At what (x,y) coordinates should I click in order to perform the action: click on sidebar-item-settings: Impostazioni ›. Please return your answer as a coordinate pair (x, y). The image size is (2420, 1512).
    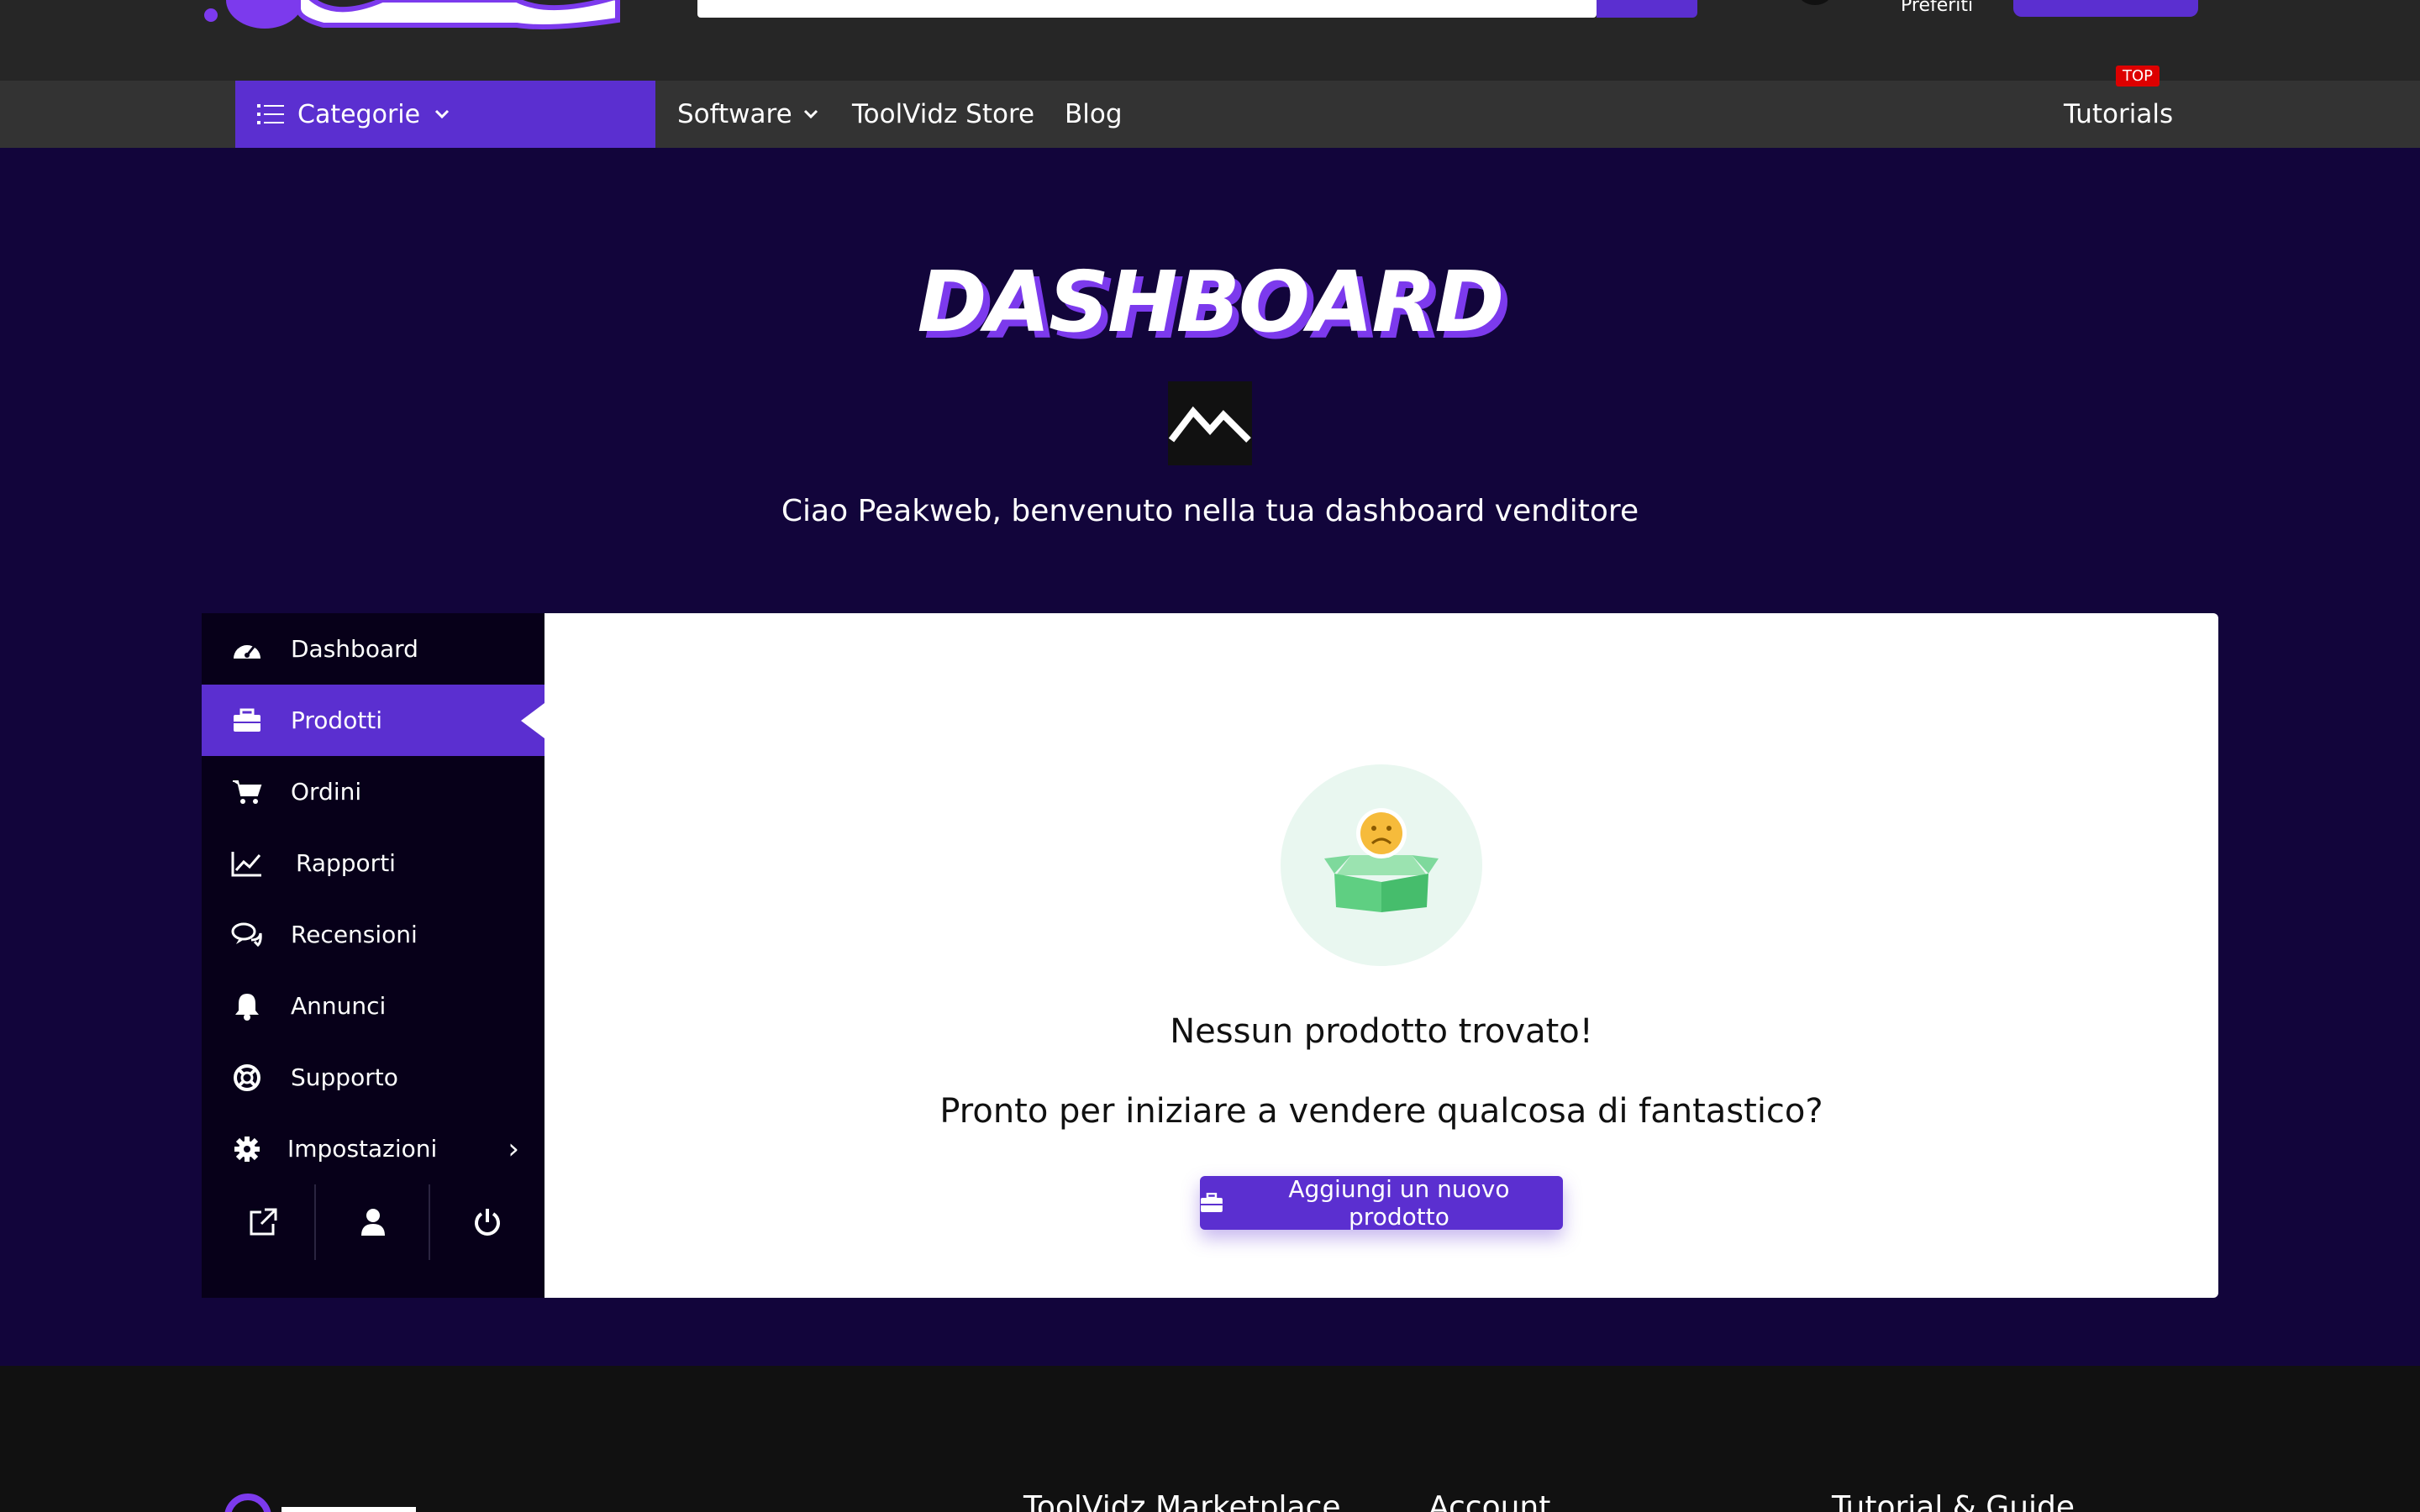
    Looking at the image, I should click on (373, 1148).